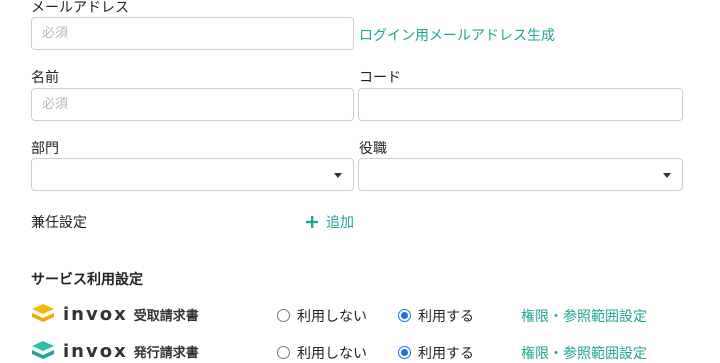 The height and width of the screenshot is (363, 720). I want to click on service-name: 受取請求書, so click(166, 316).